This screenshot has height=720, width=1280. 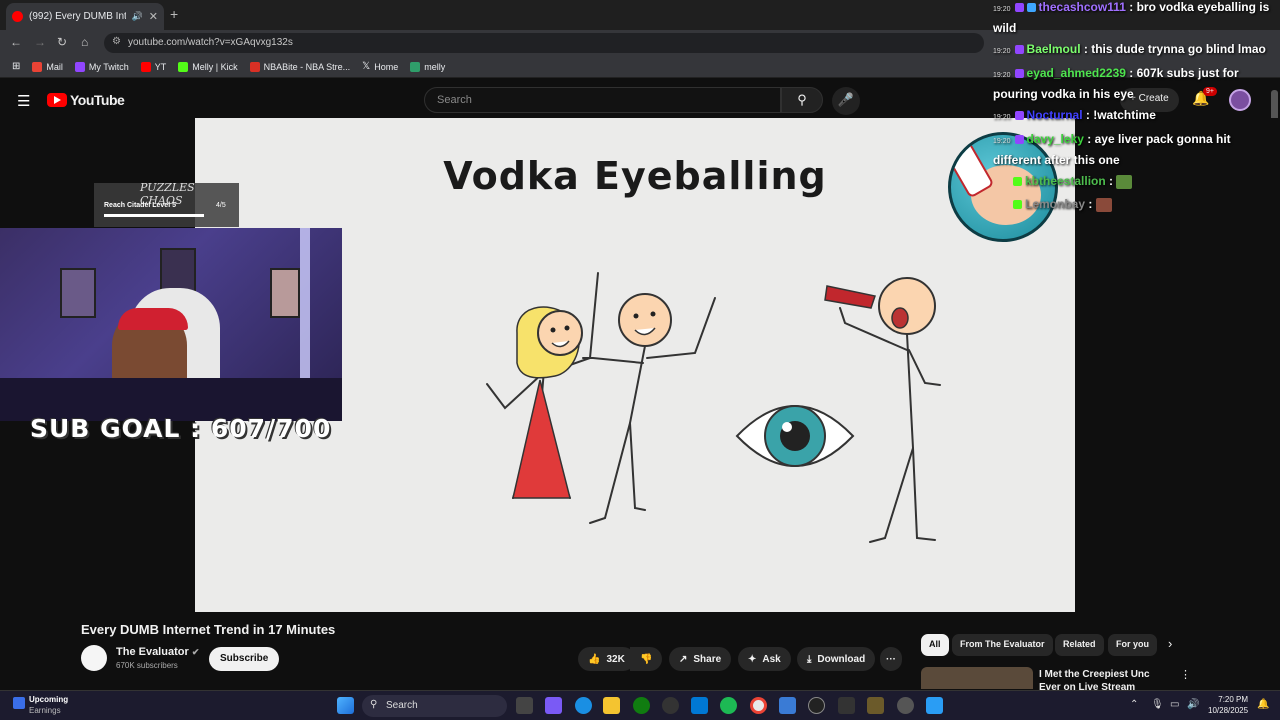 What do you see at coordinates (934, 705) in the screenshot?
I see `app-f-icon` at bounding box center [934, 705].